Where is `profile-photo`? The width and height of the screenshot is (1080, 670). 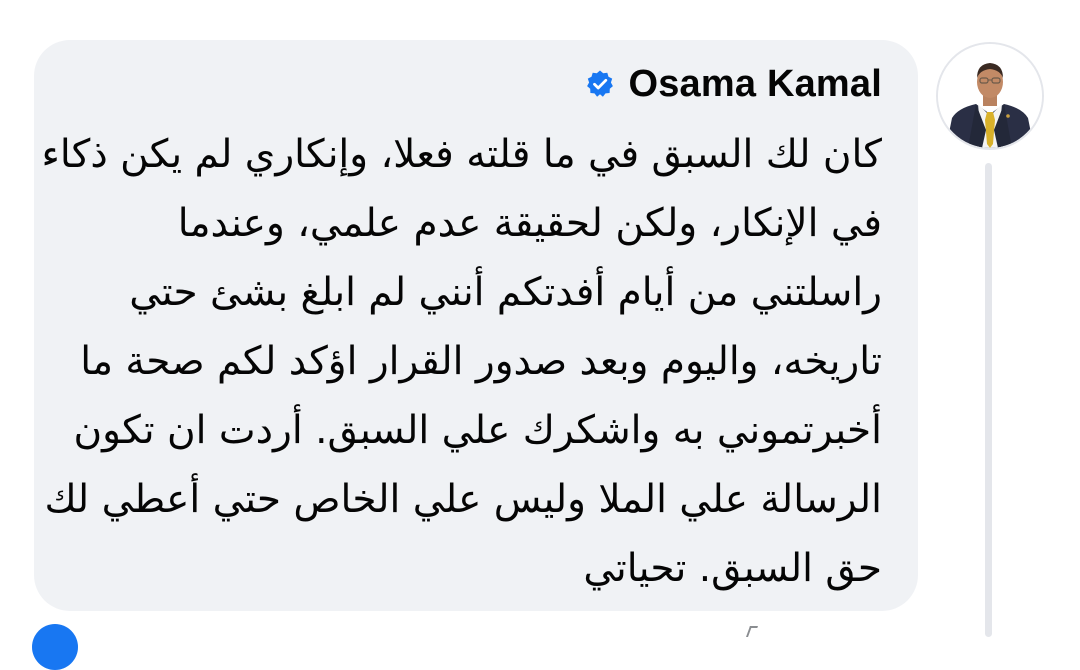
profile-photo is located at coordinates (990, 96).